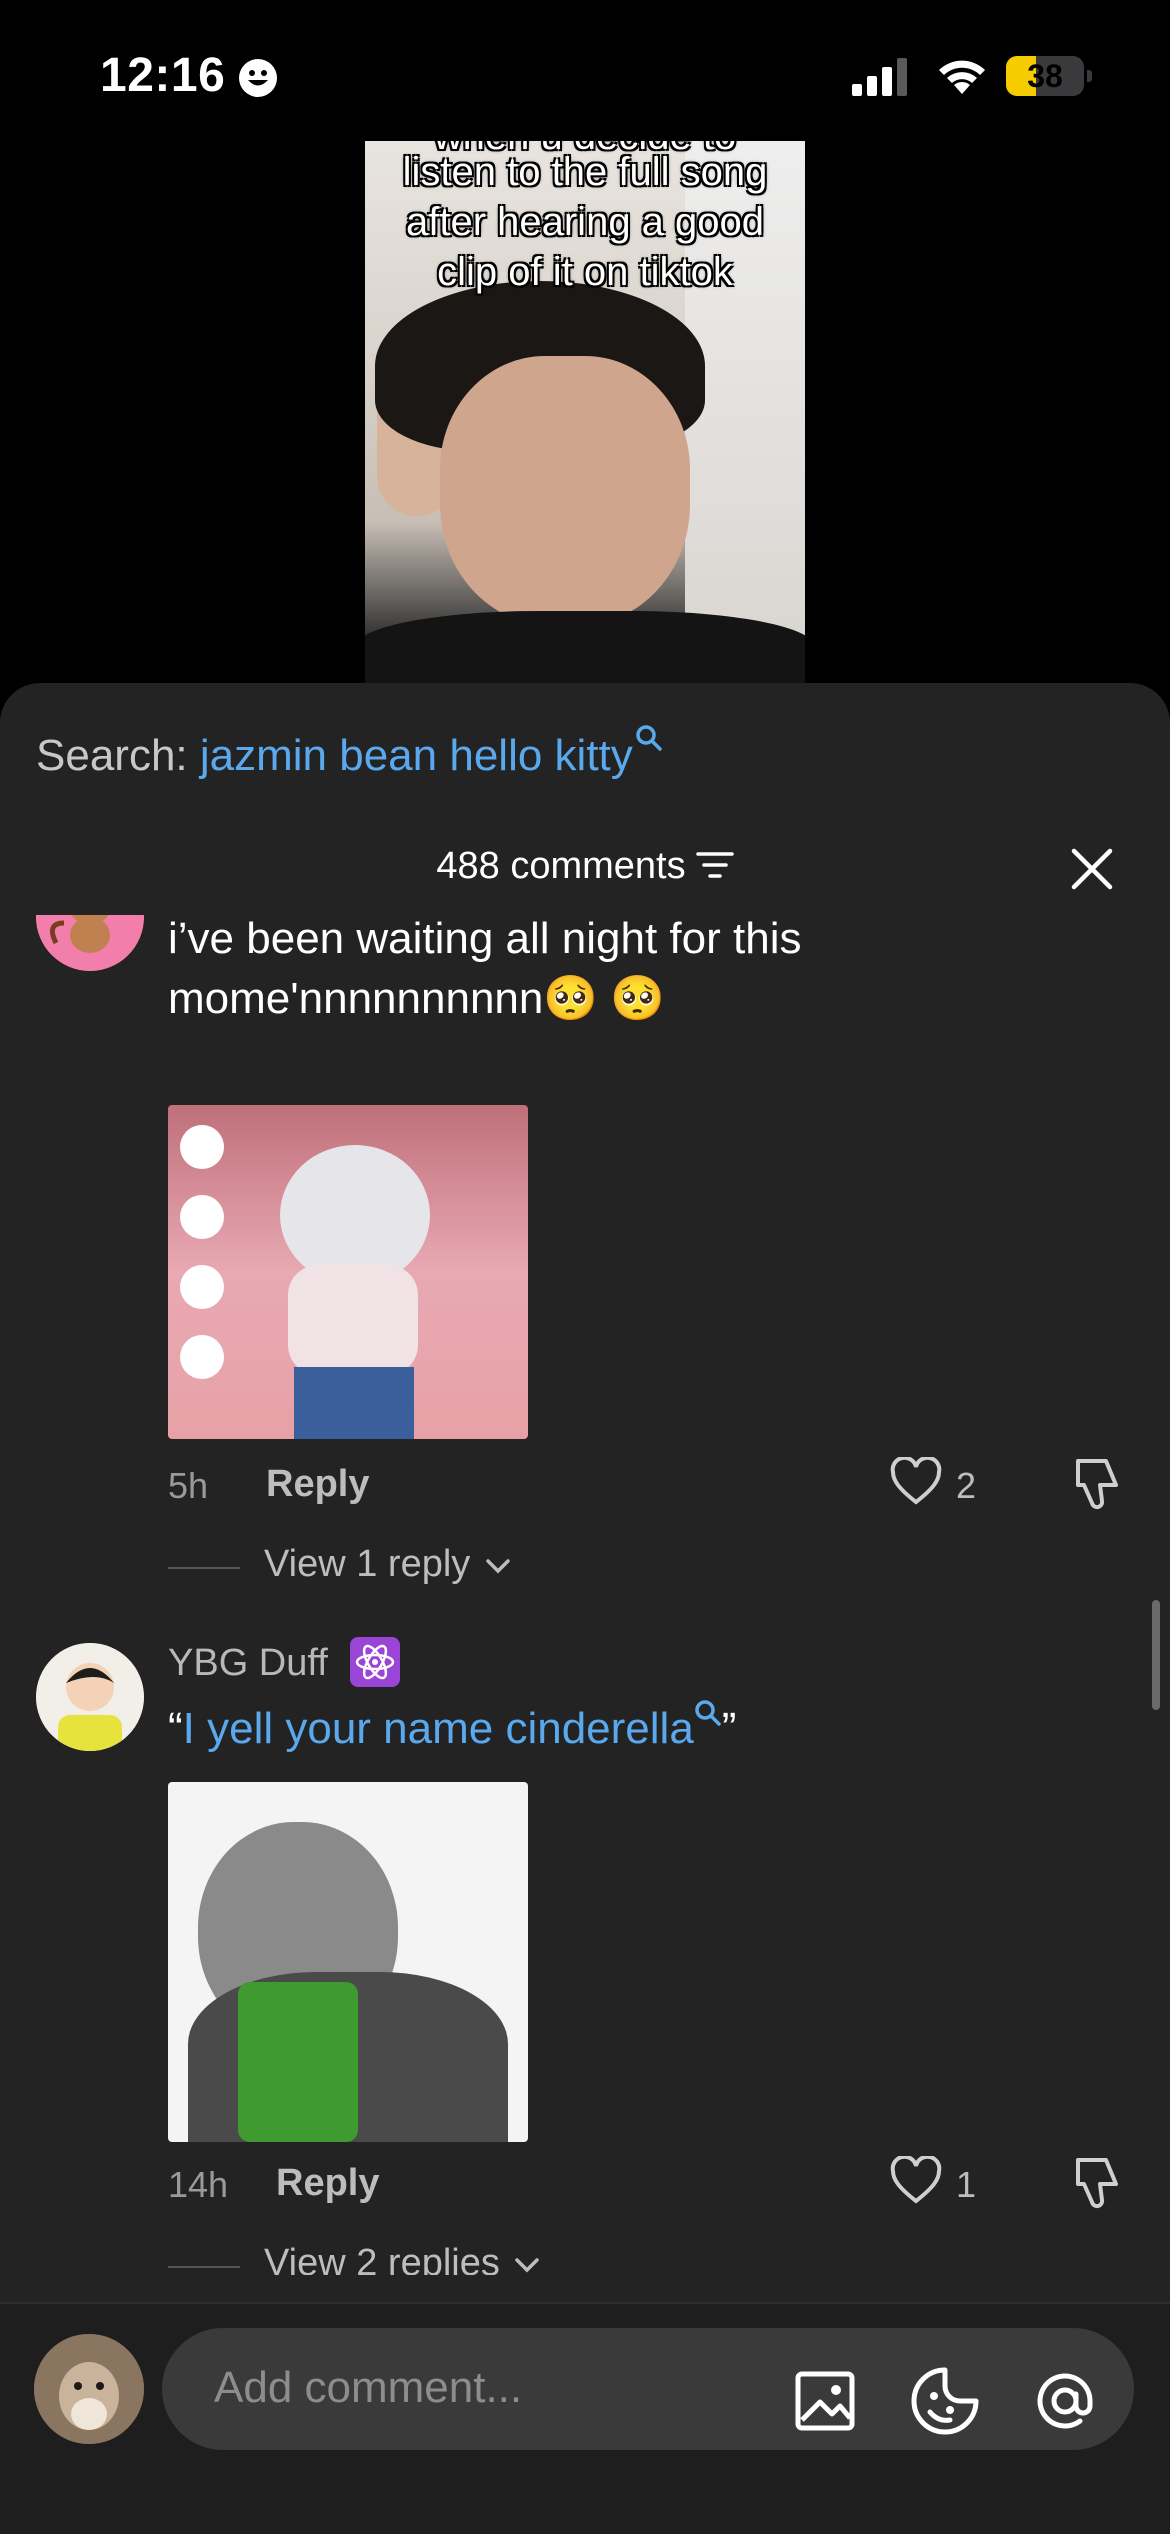  Describe the element at coordinates (565, 491) in the screenshot. I see `person-face-image` at that location.